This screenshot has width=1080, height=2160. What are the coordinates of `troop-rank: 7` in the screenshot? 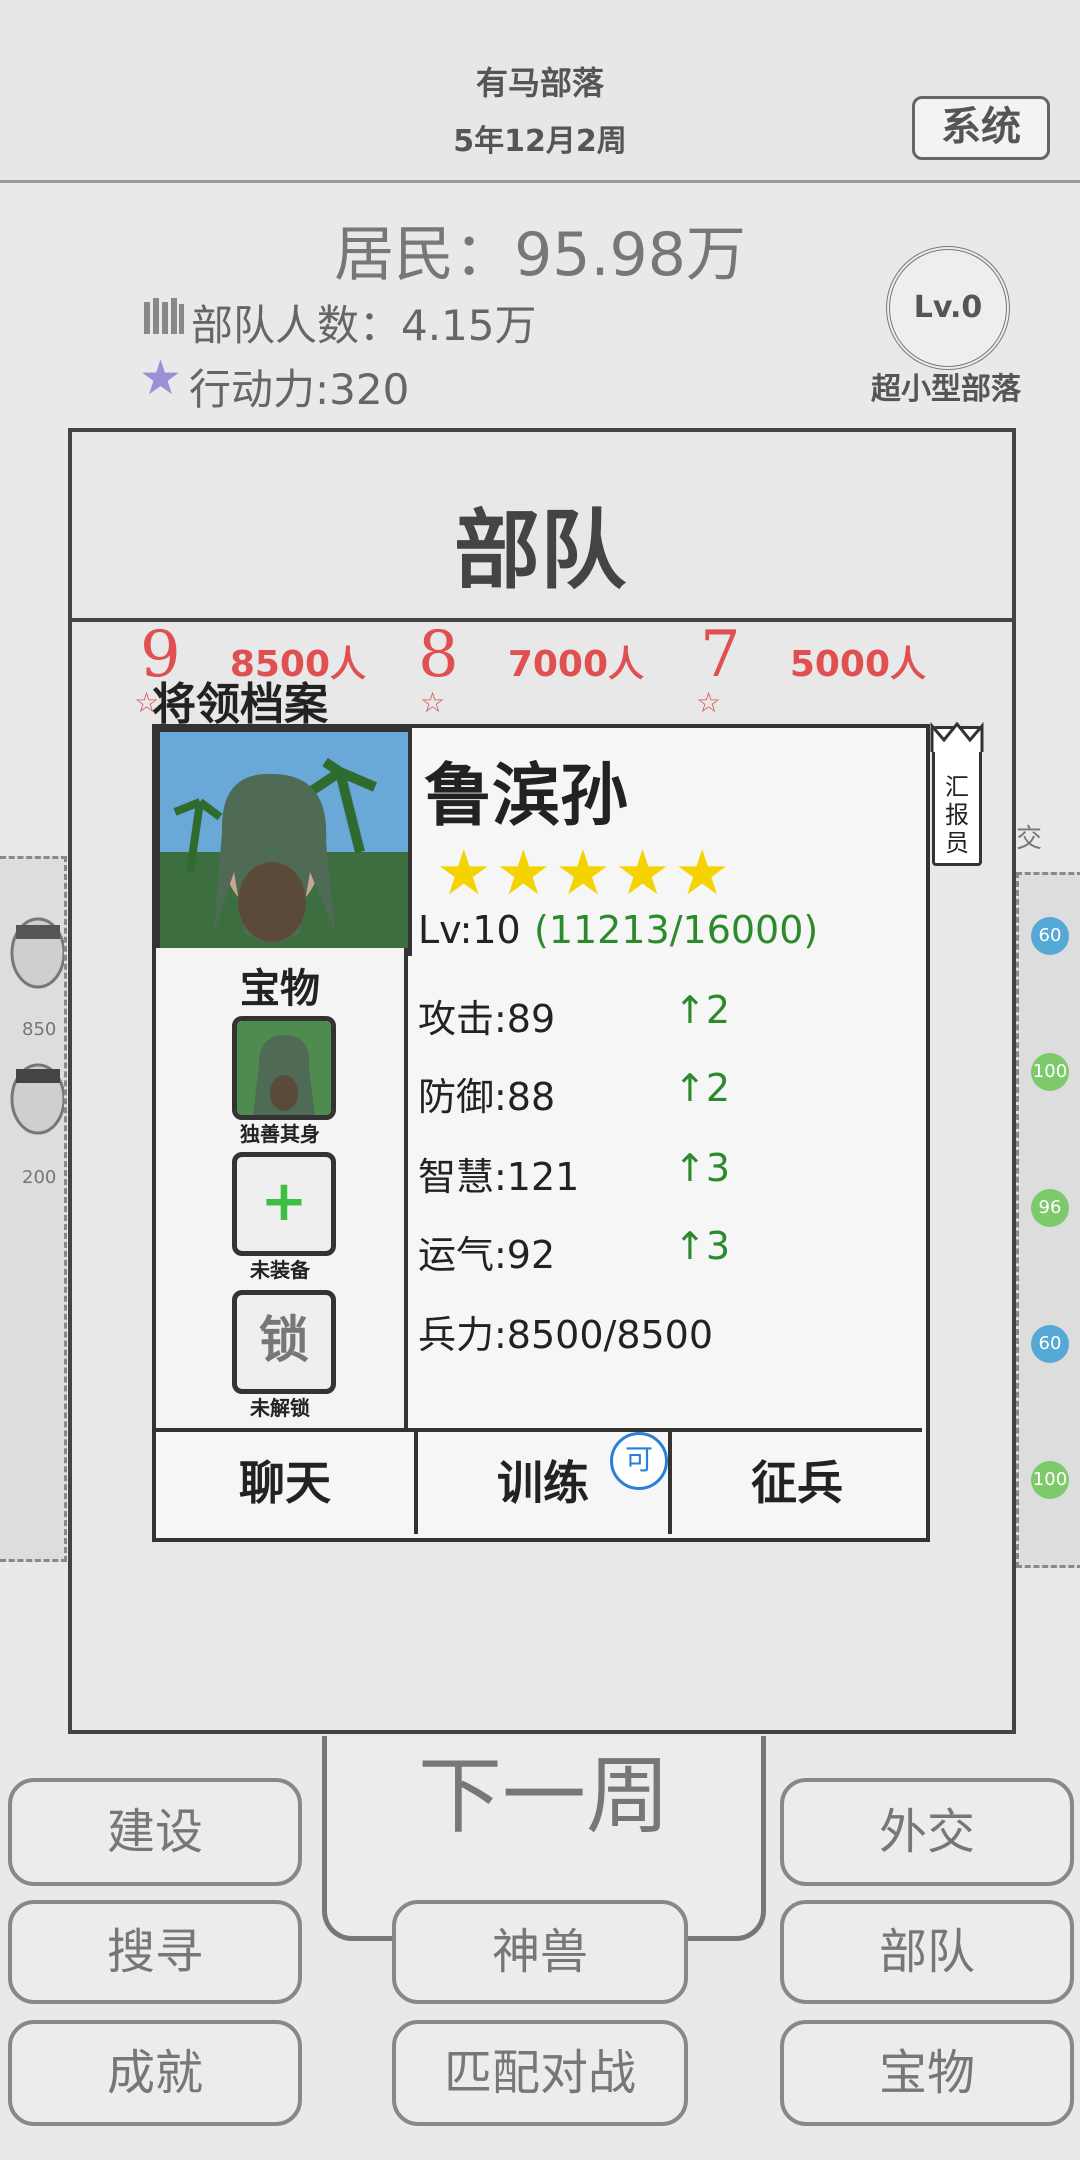 It's located at (720, 655).